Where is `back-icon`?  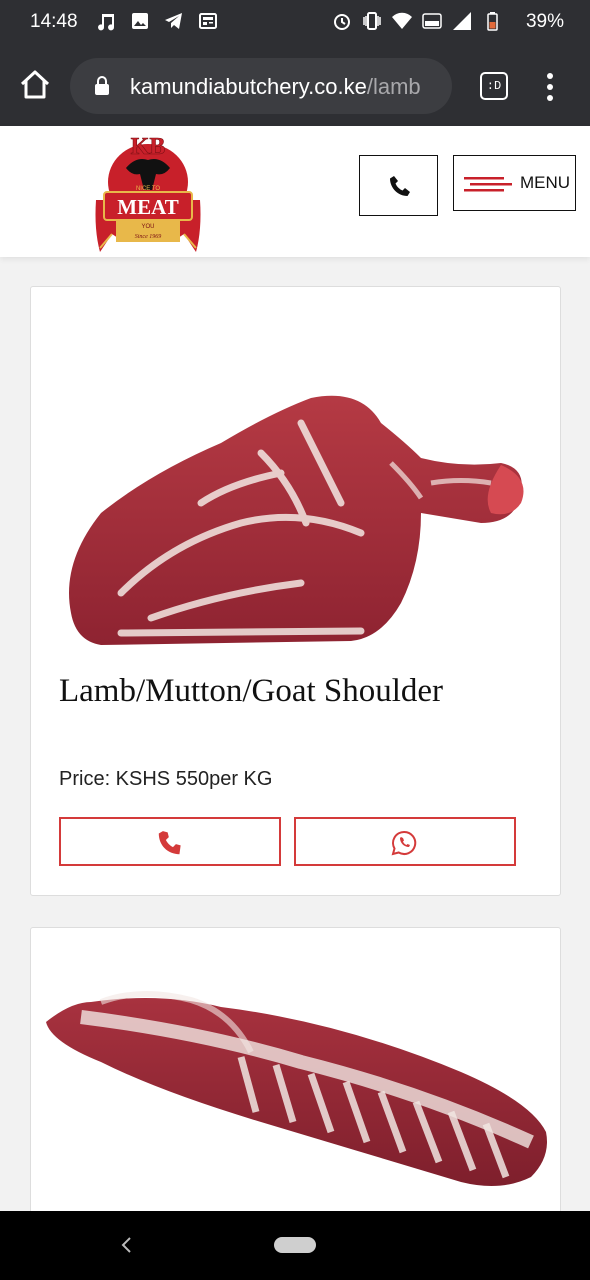
back-icon is located at coordinates (127, 1245).